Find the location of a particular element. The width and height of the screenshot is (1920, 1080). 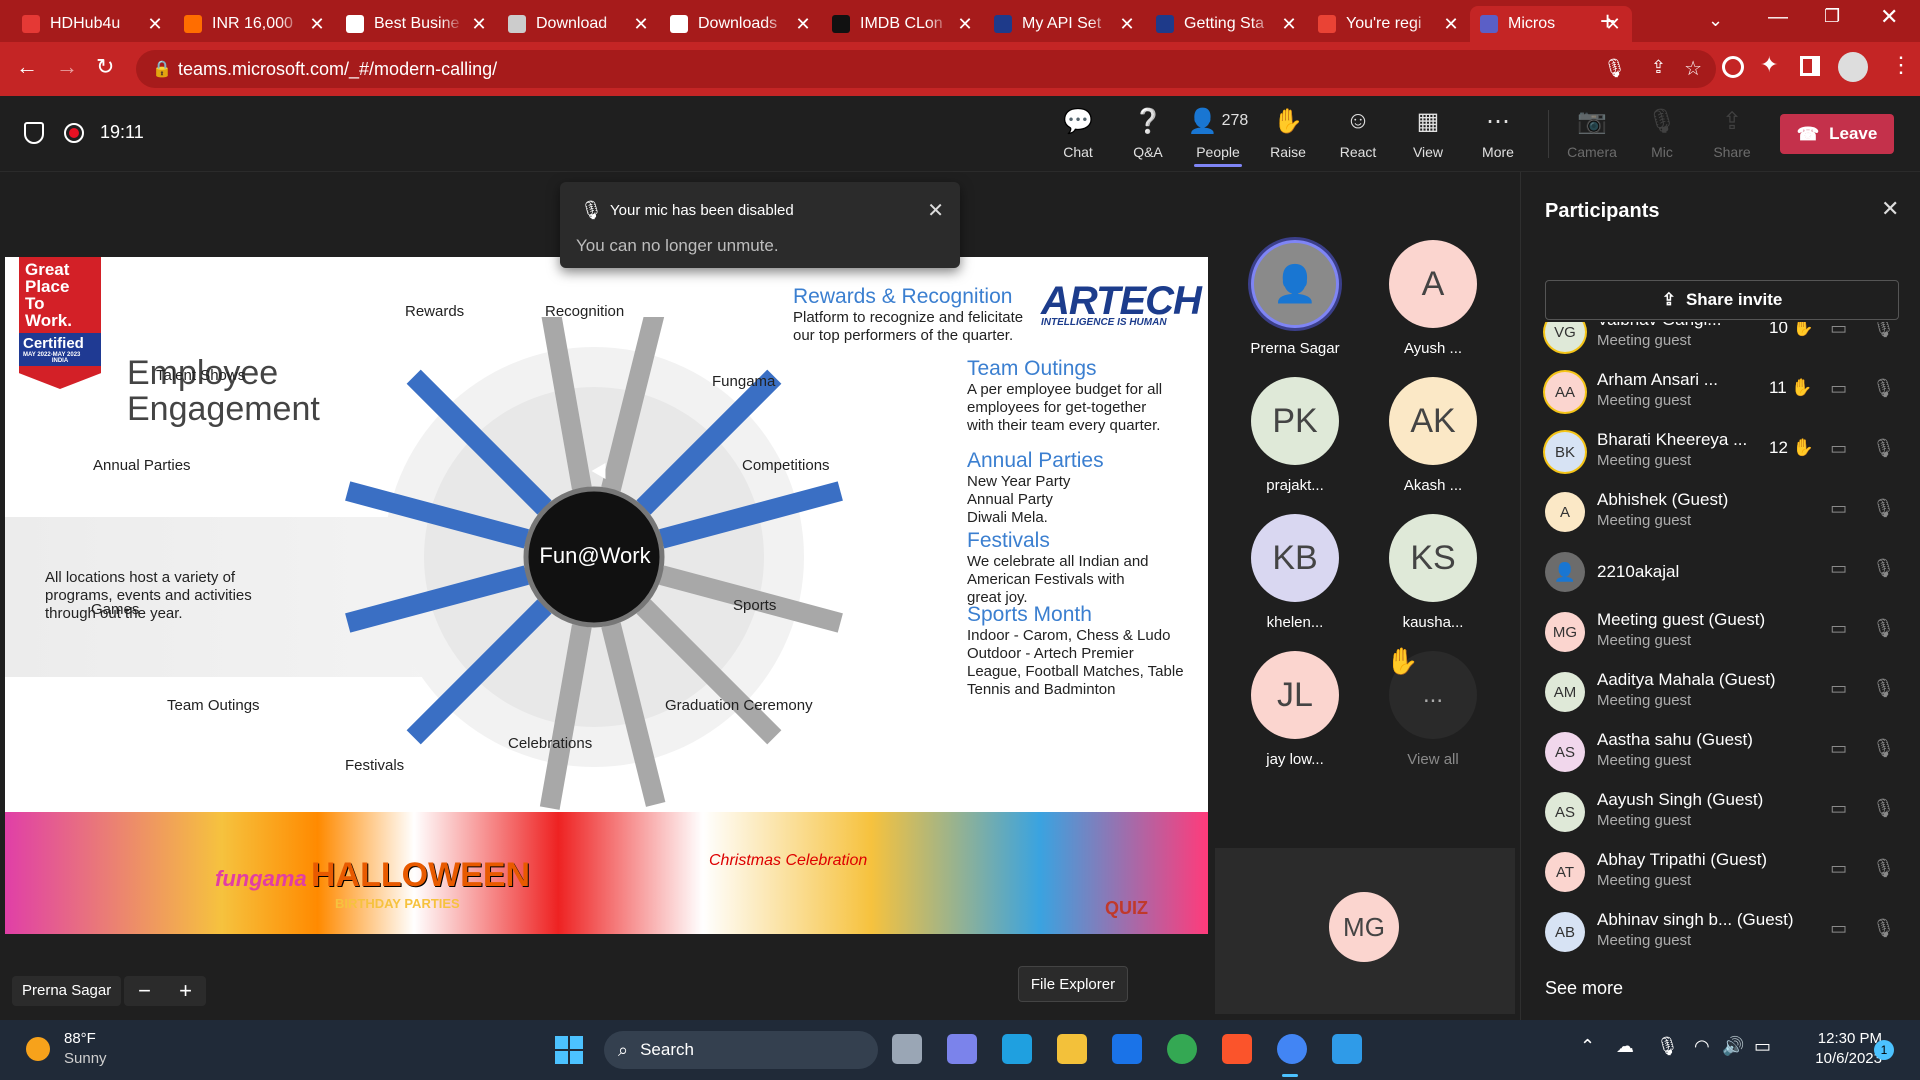

file-explorer-icon is located at coordinates (1072, 1049).